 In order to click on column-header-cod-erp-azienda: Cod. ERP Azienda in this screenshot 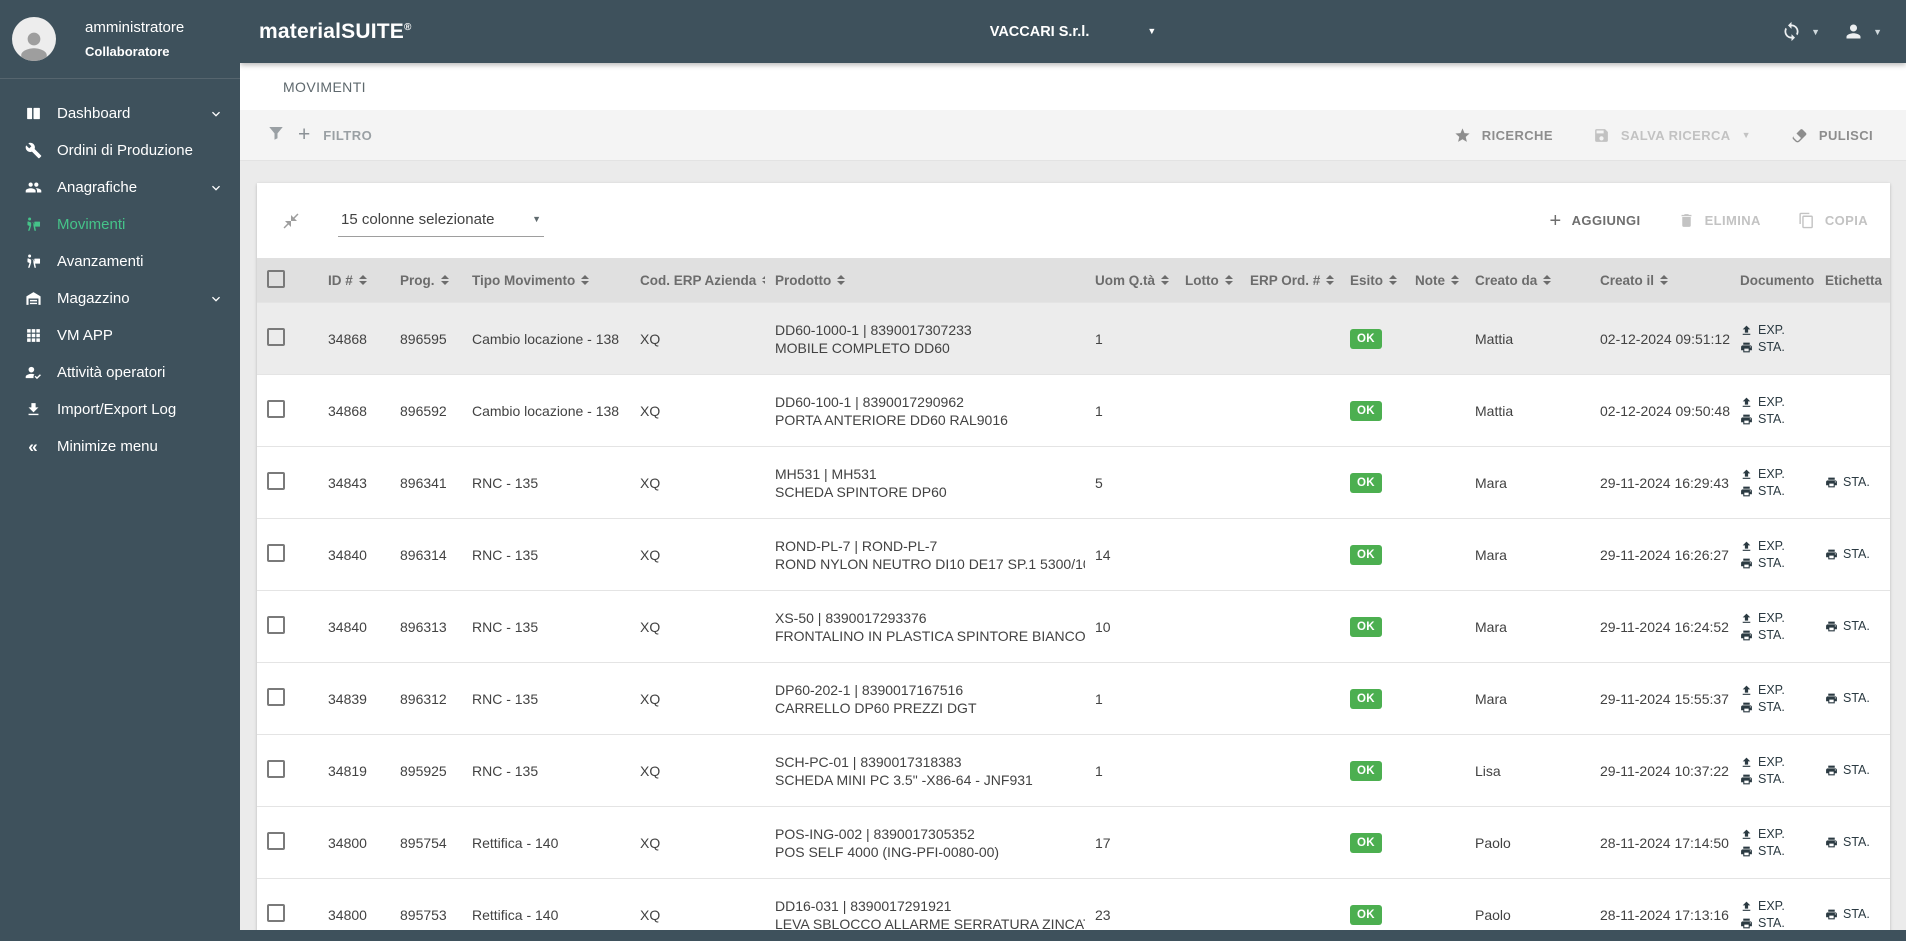, I will do `click(697, 280)`.